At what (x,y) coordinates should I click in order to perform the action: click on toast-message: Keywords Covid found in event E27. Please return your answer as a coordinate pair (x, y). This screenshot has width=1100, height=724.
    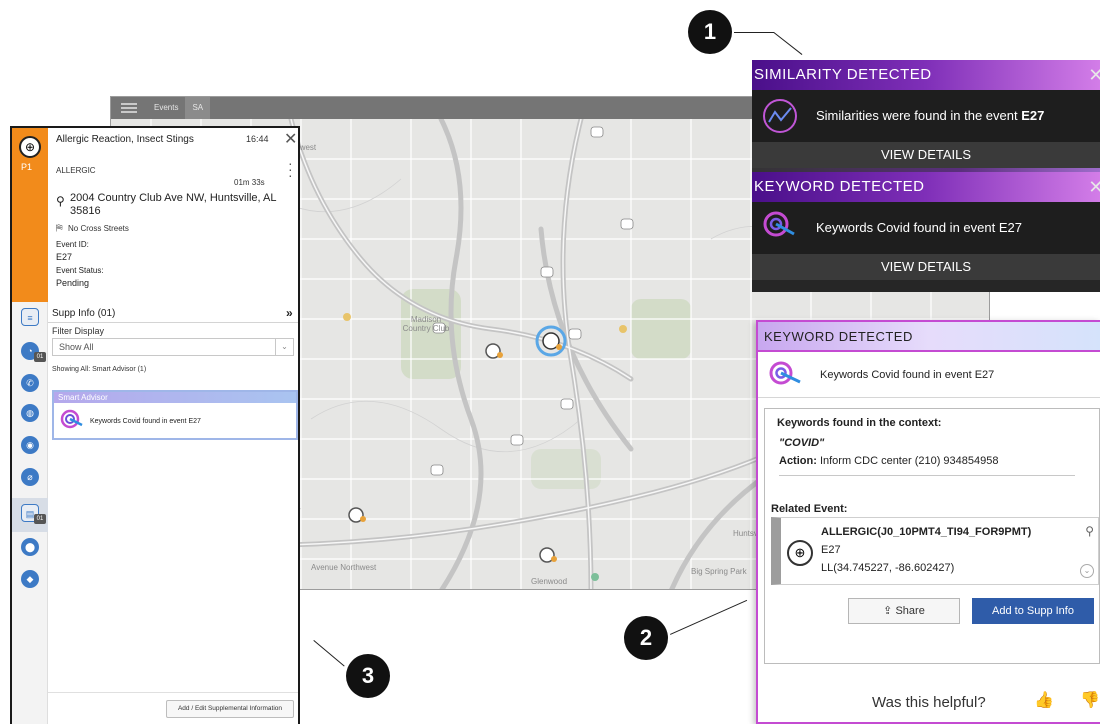
    Looking at the image, I should click on (919, 227).